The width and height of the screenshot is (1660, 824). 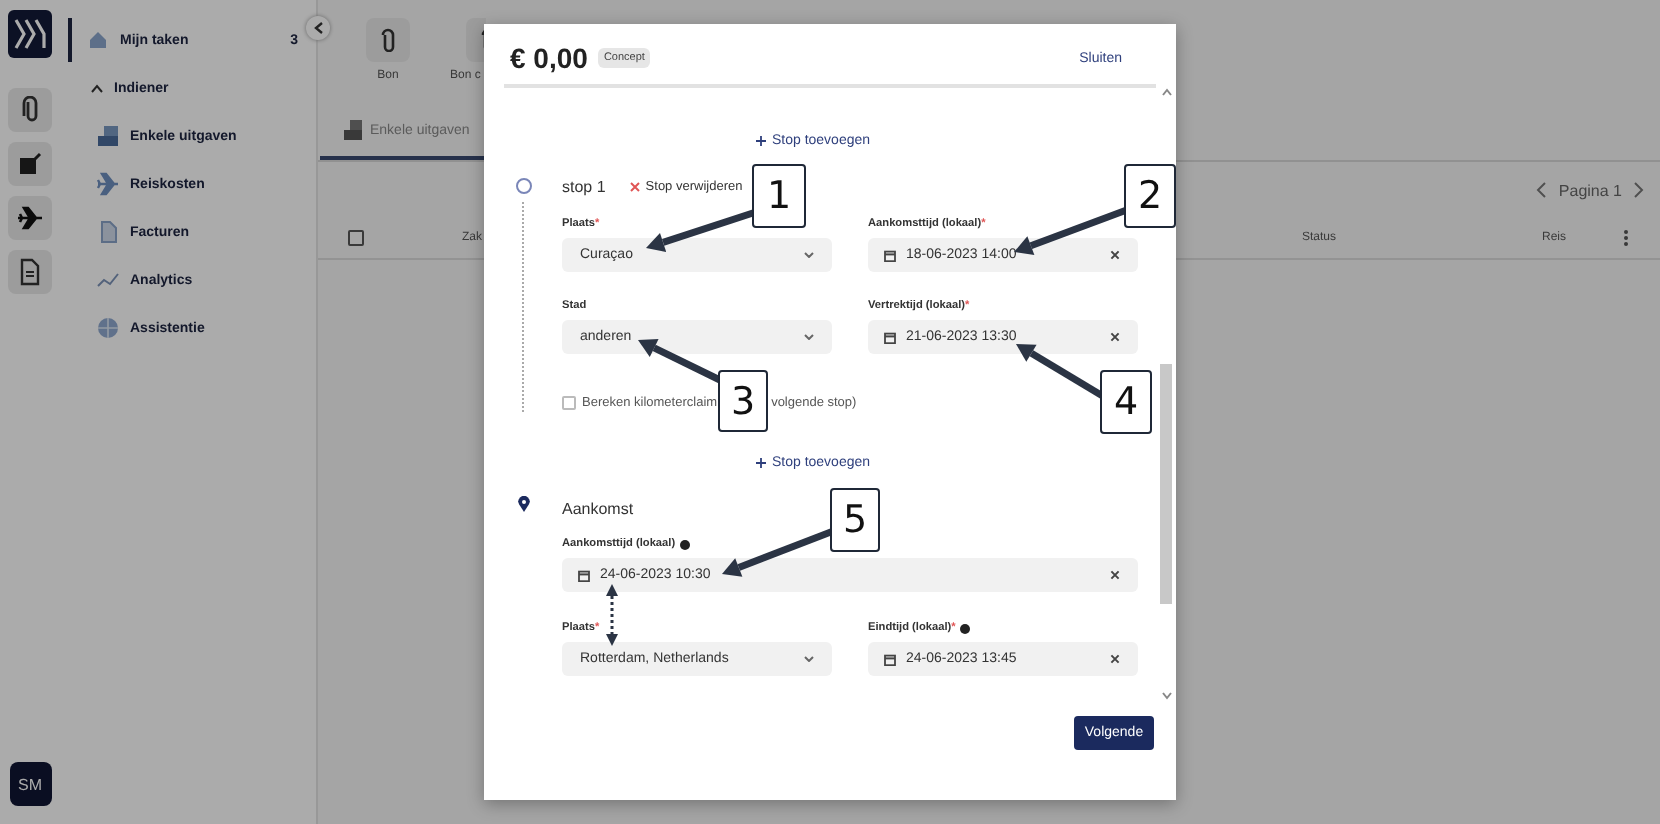 I want to click on page-label: Pagina 1, so click(x=1590, y=190).